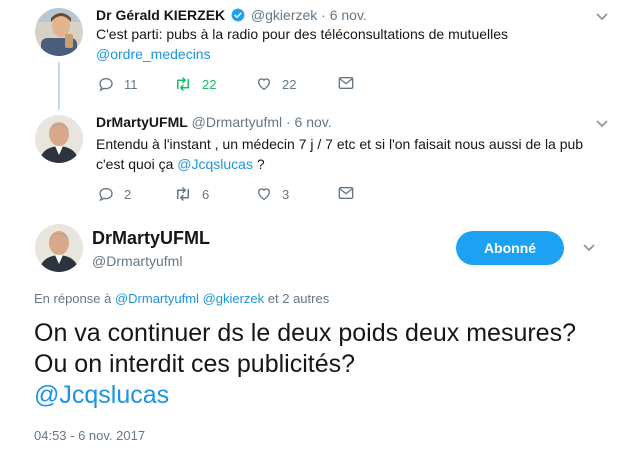 The width and height of the screenshot is (629, 457). I want to click on retweet-count: 6, so click(206, 194).